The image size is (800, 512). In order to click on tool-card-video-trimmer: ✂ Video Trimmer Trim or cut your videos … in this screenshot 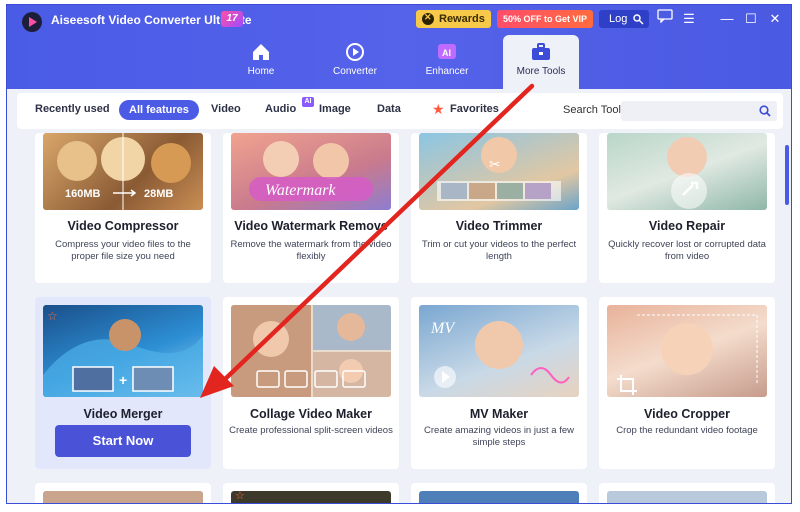, I will do `click(499, 208)`.